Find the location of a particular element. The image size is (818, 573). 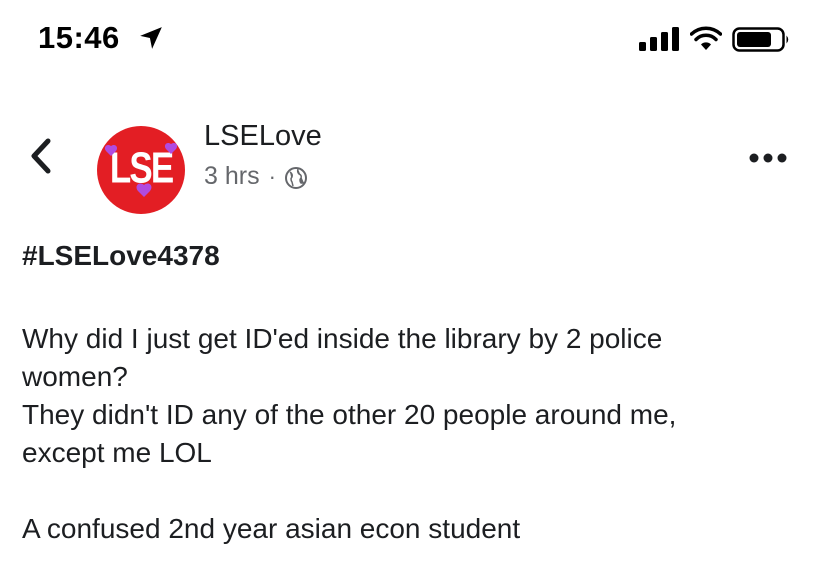

back-button is located at coordinates (42, 156).